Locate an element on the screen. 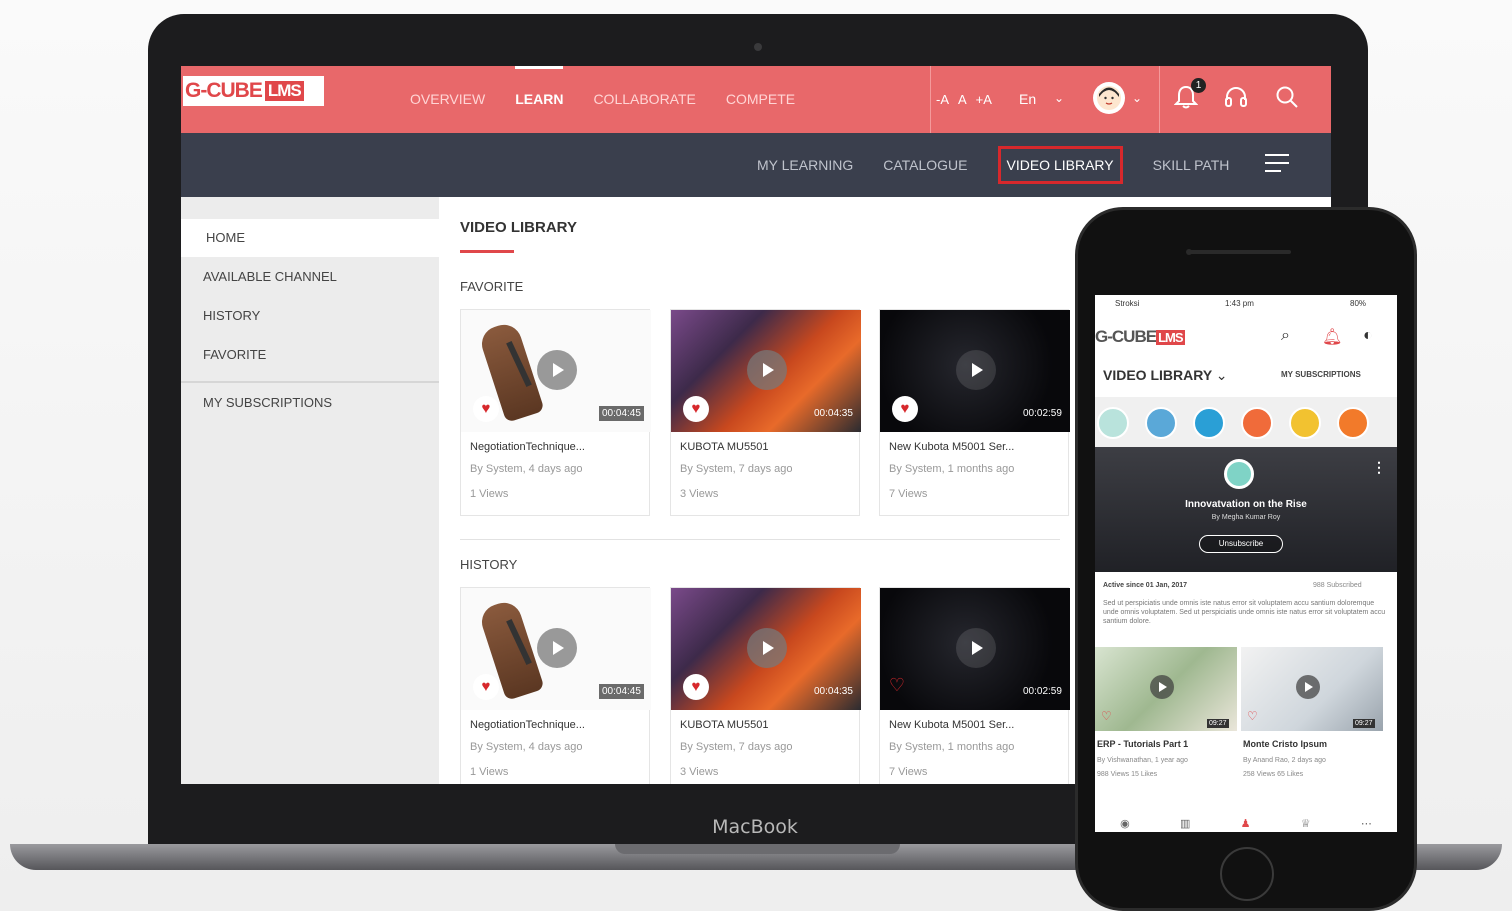 This screenshot has width=1512, height=911. nav-collaborate: COLLABORATE is located at coordinates (644, 99).